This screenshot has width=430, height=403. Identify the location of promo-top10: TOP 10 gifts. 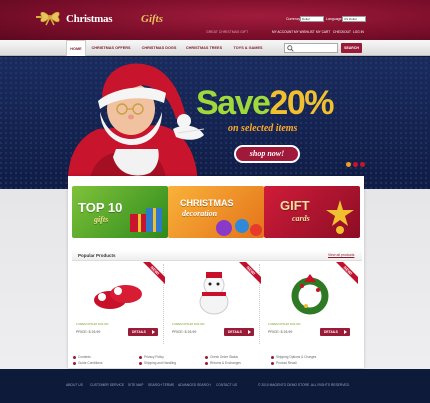
(120, 212).